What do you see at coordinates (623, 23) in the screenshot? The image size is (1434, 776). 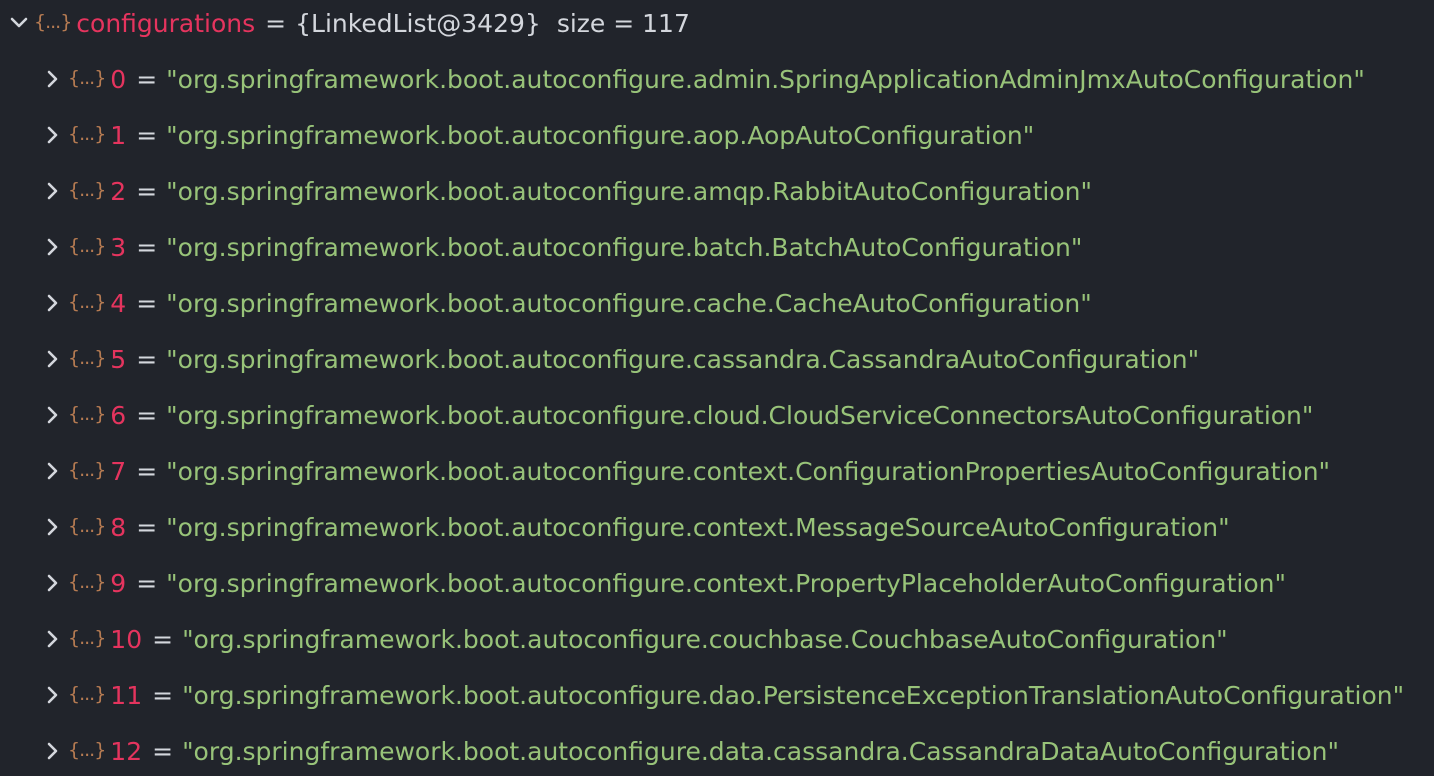 I see `size-label: size = 117` at bounding box center [623, 23].